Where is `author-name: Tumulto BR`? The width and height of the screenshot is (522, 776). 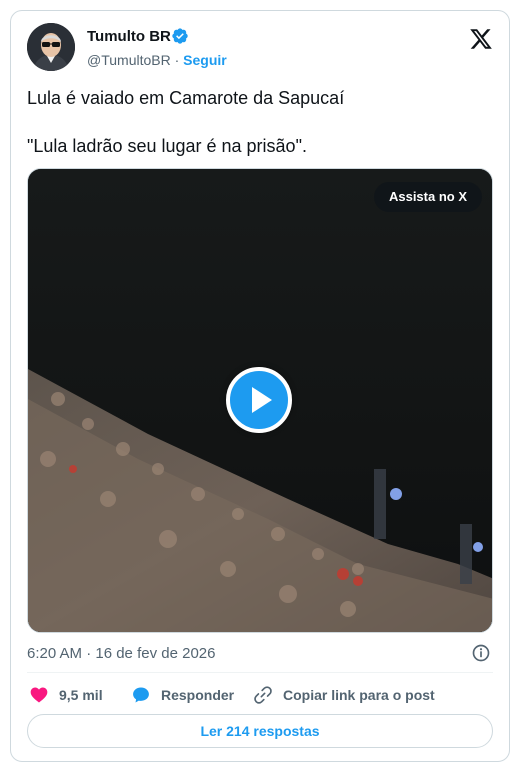 author-name: Tumulto BR is located at coordinates (129, 36).